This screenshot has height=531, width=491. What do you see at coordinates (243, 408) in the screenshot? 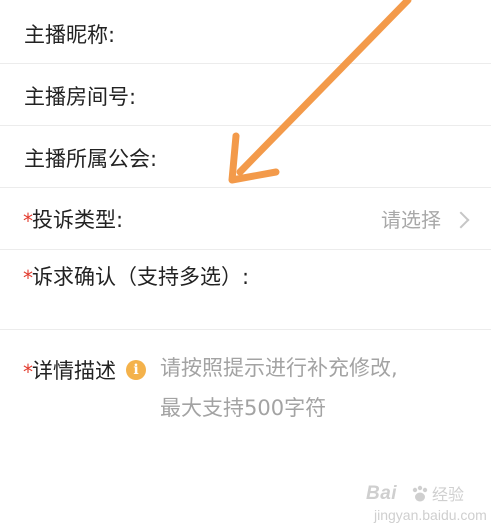
I see `details-hint-line2: 最大支持500字符` at bounding box center [243, 408].